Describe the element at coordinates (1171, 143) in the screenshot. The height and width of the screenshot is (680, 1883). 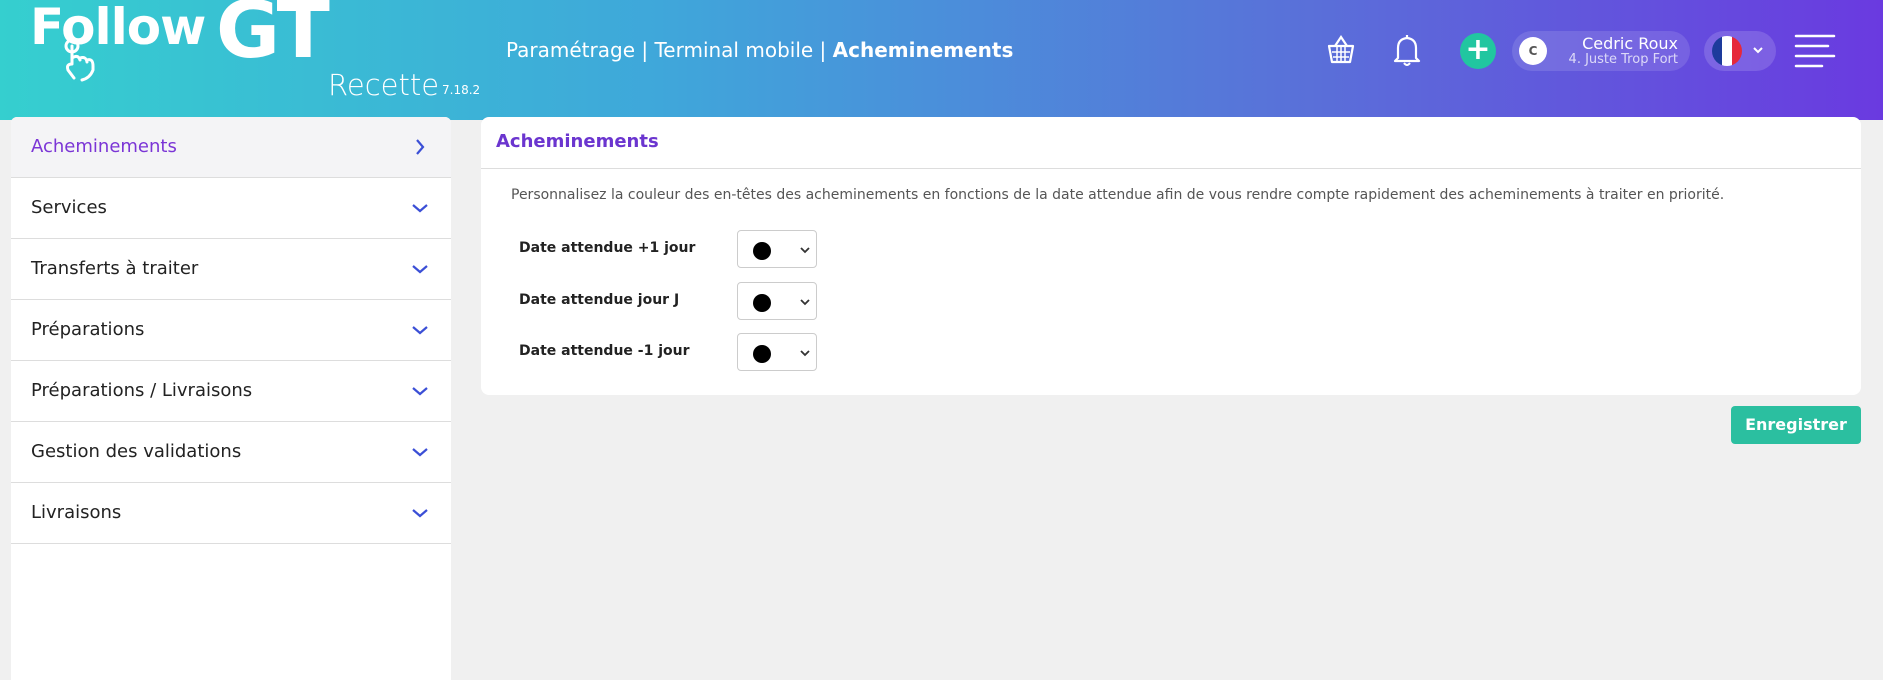
I see `card-title: Acheminements` at that location.